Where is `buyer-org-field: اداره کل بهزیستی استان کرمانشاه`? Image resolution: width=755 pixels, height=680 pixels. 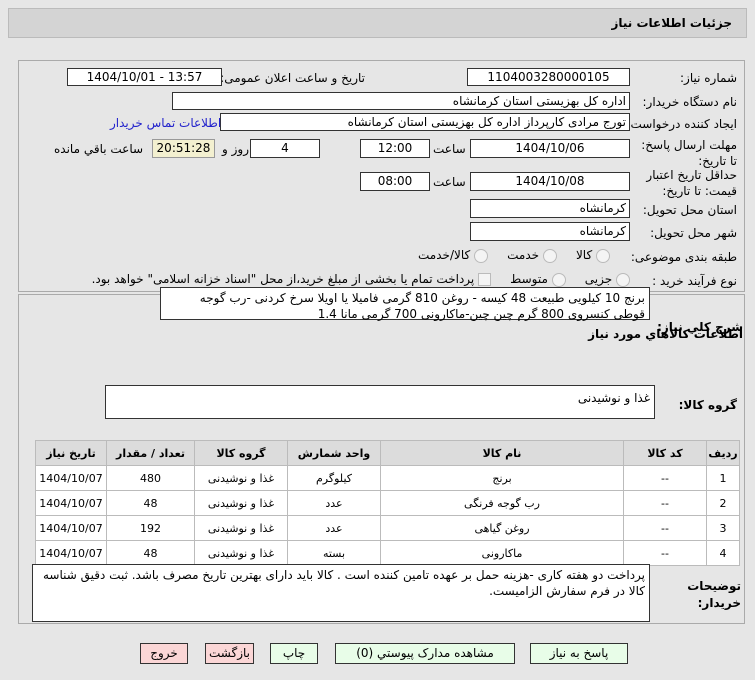
buyer-org-field: اداره کل بهزیستی استان کرمانشاه is located at coordinates (401, 101).